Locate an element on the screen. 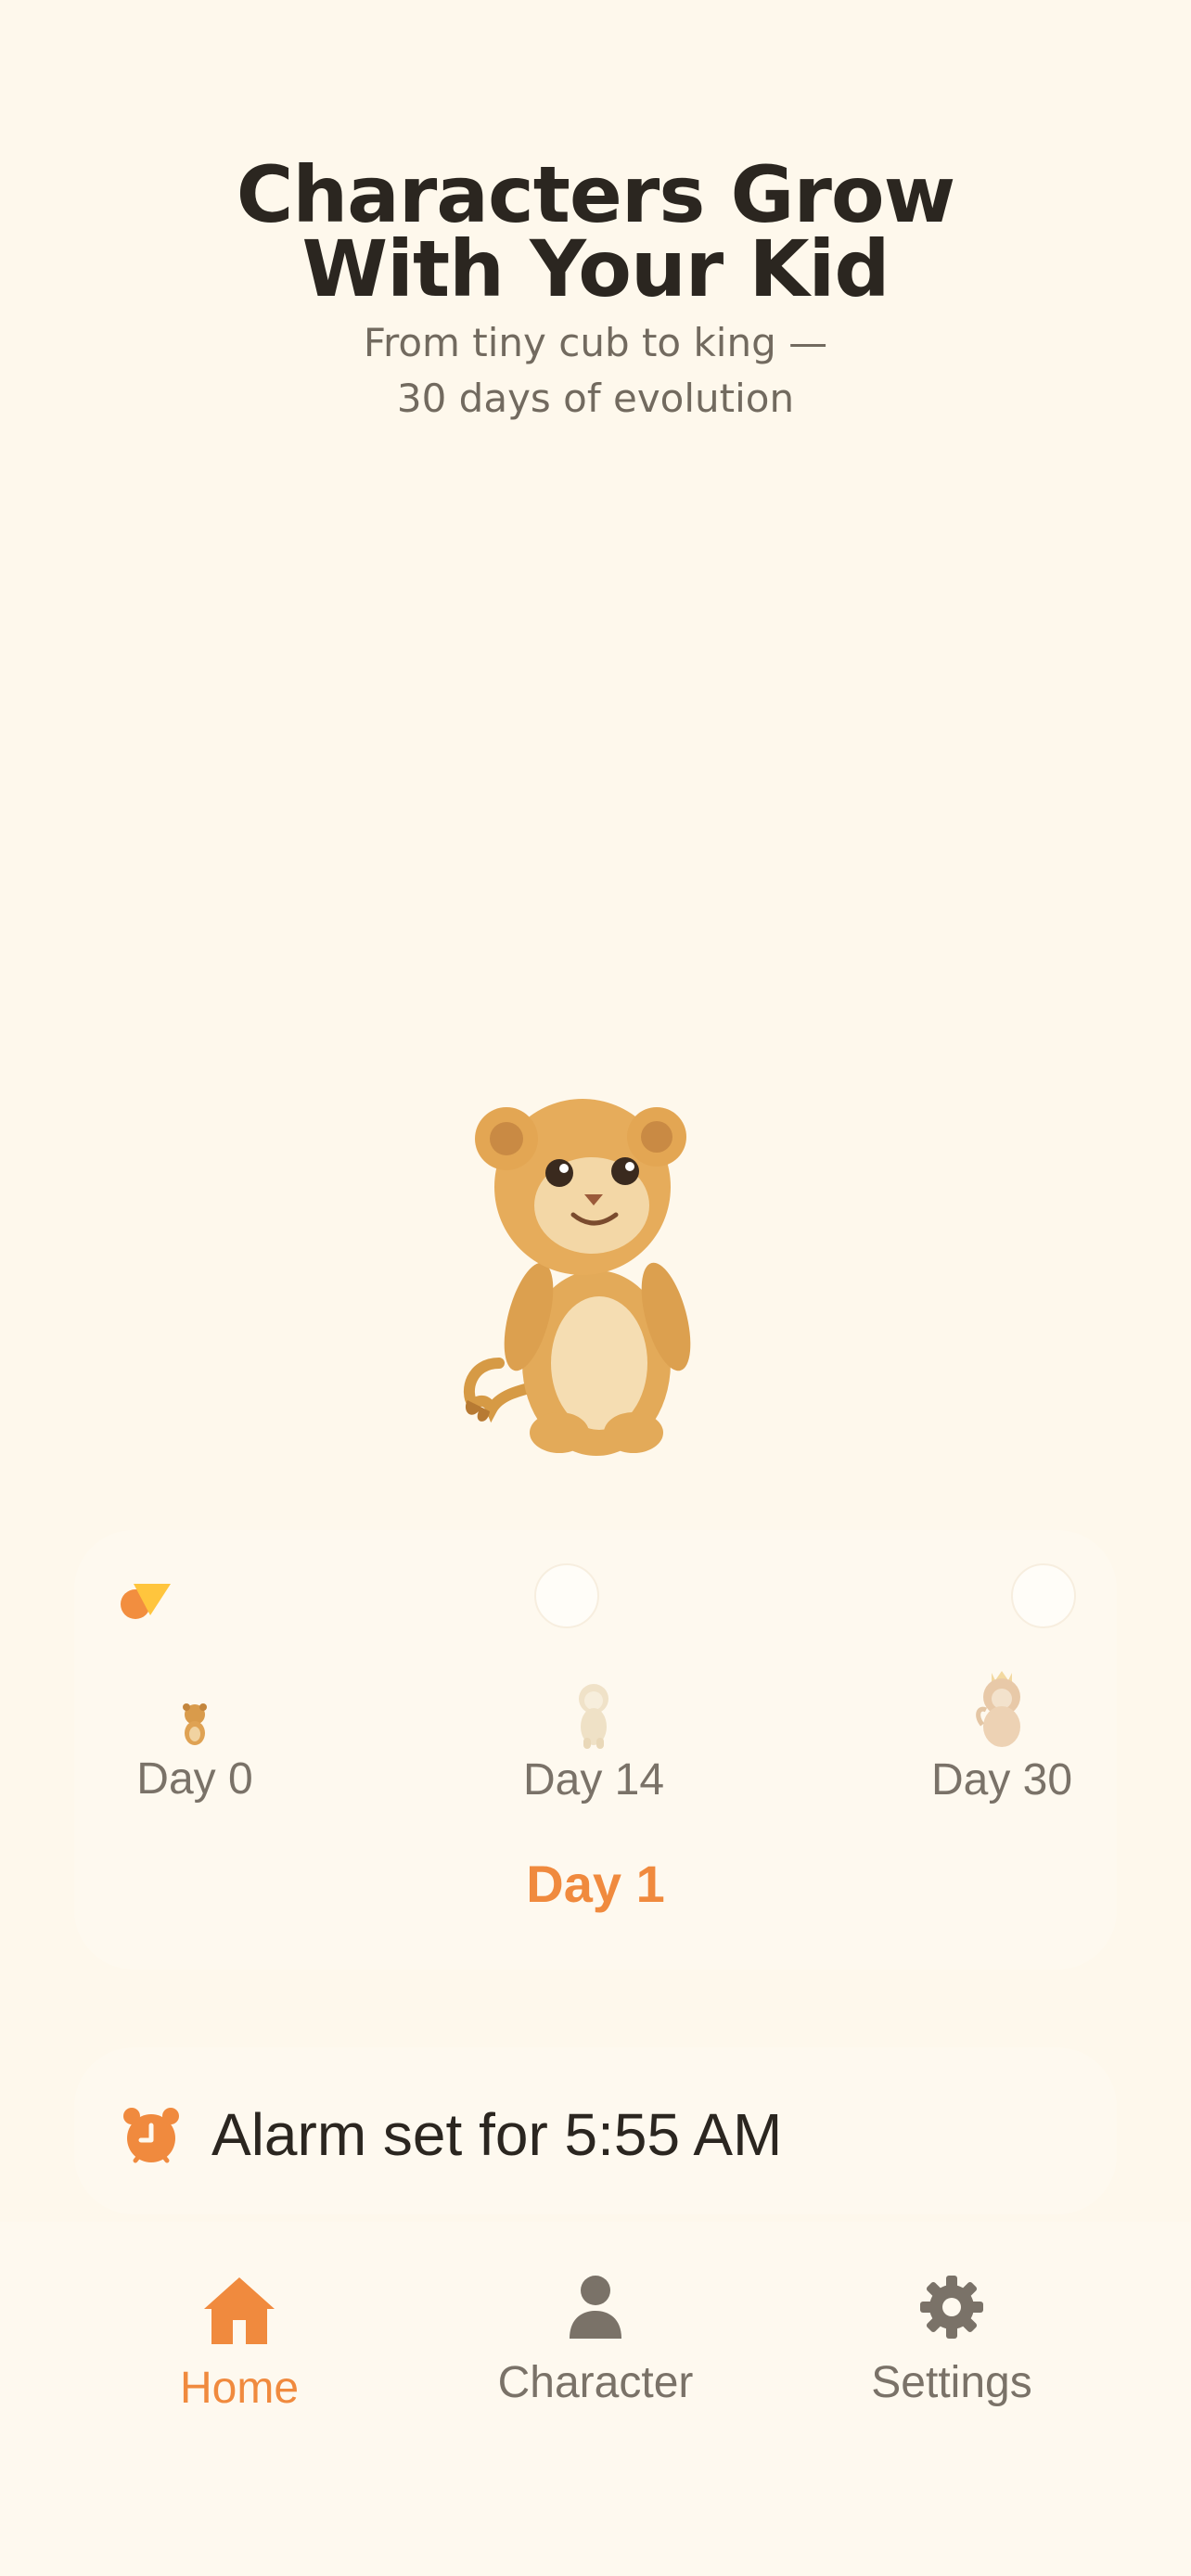 The height and width of the screenshot is (2576, 1191). stage-day-14: Day 14 is located at coordinates (594, 1744).